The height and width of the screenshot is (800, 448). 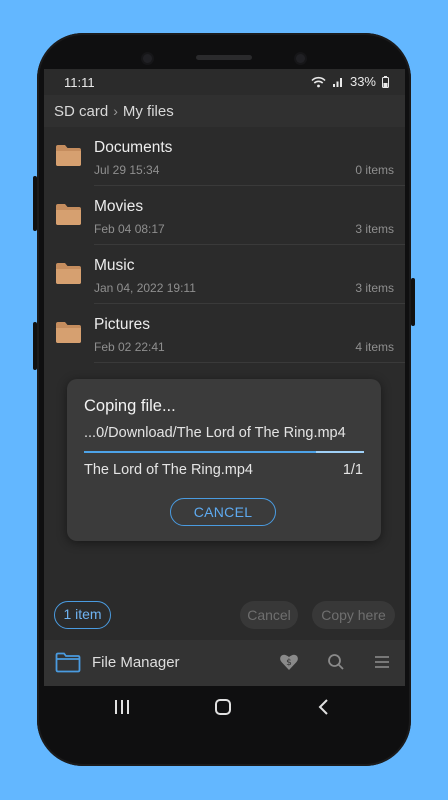 What do you see at coordinates (129, 229) in the screenshot?
I see `folder-date: Feb 04 08:17` at bounding box center [129, 229].